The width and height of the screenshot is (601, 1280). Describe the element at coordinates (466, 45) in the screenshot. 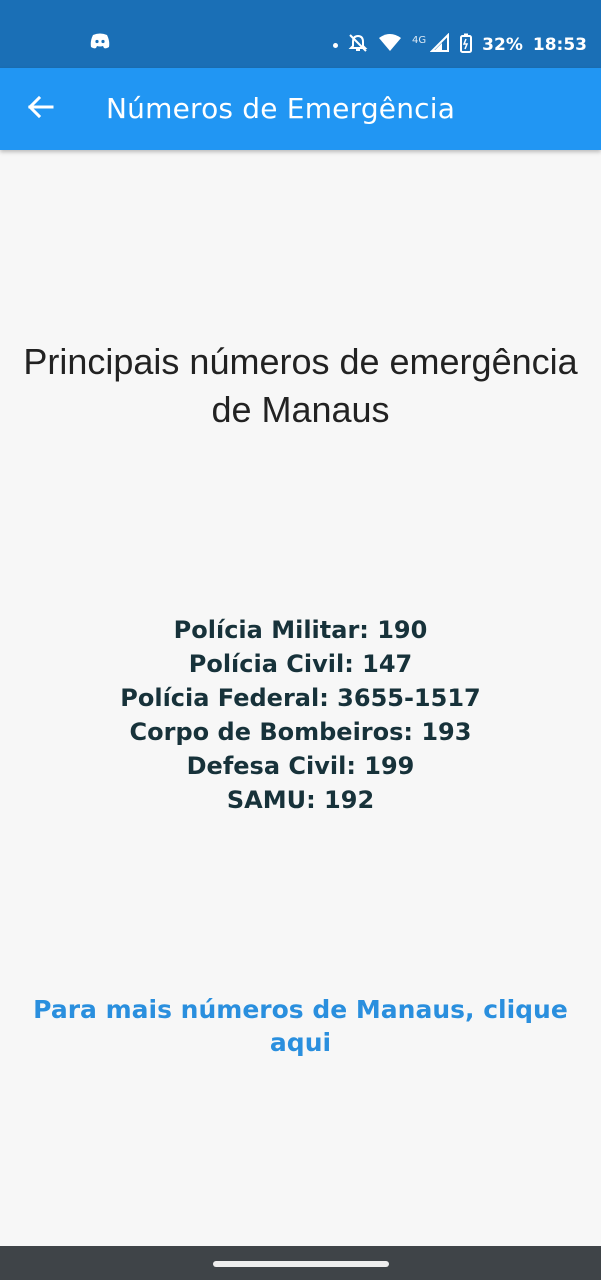

I see `battery-icon` at that location.